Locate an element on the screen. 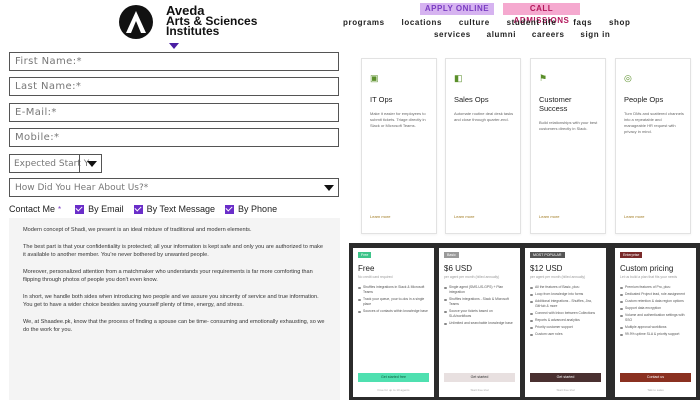 The image size is (700, 400). plan-feature: 99.9% uptime SLA & priority support is located at coordinates (655, 334).